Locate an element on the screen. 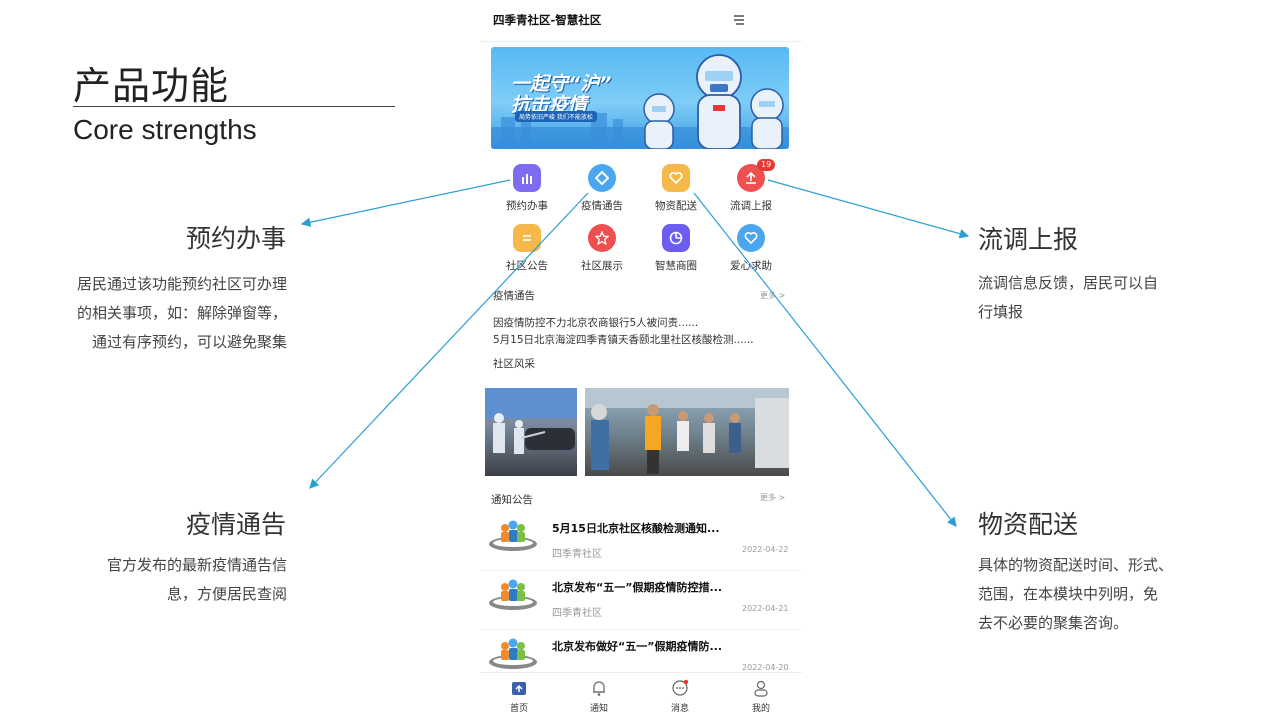  grid-item-showcase: 社区展示 is located at coordinates (602, 248).